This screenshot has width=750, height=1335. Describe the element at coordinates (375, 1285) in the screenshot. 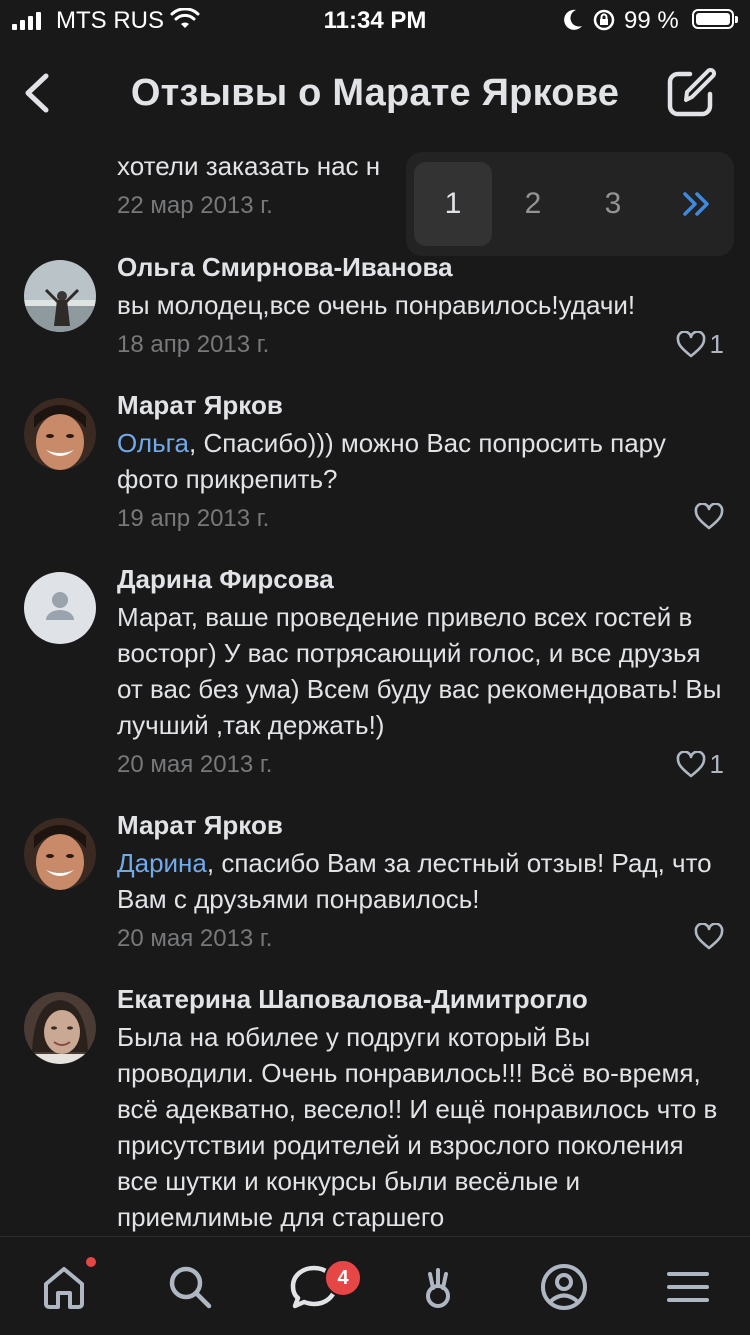

I see `bottom-tab-bar: 4` at that location.